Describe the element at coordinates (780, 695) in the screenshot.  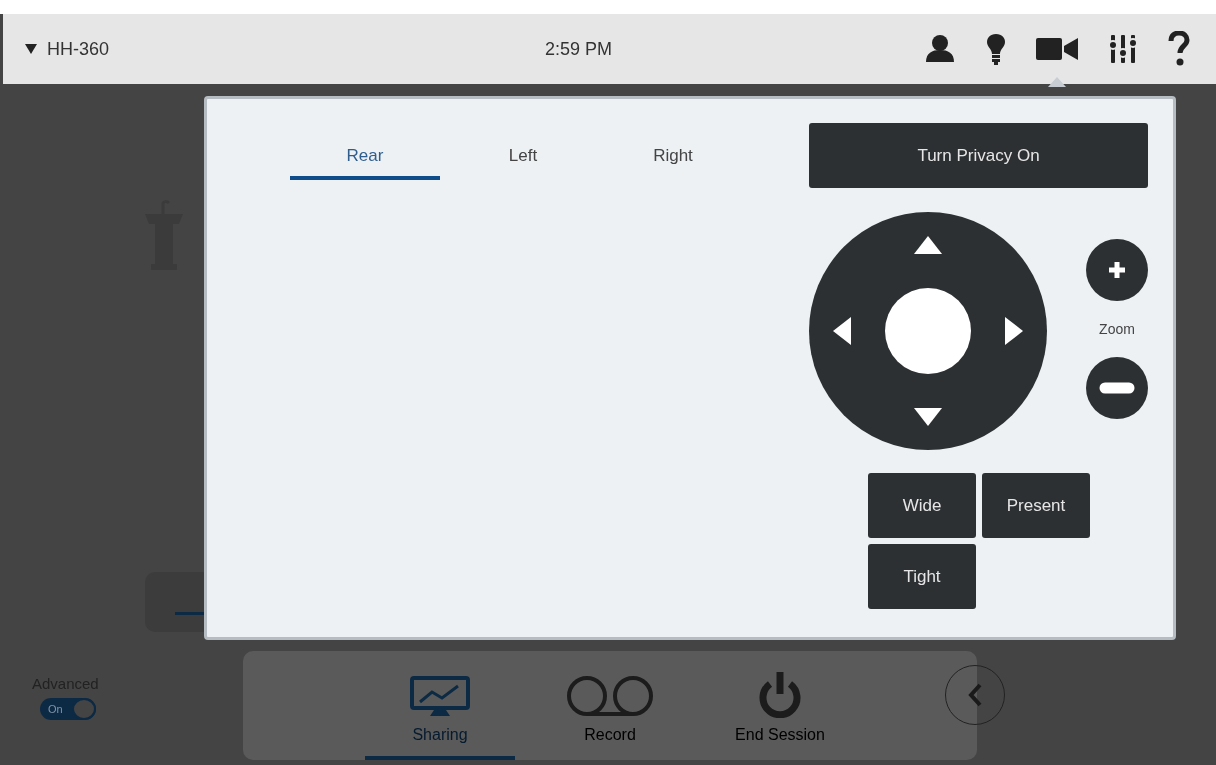
I see `power-icon` at that location.